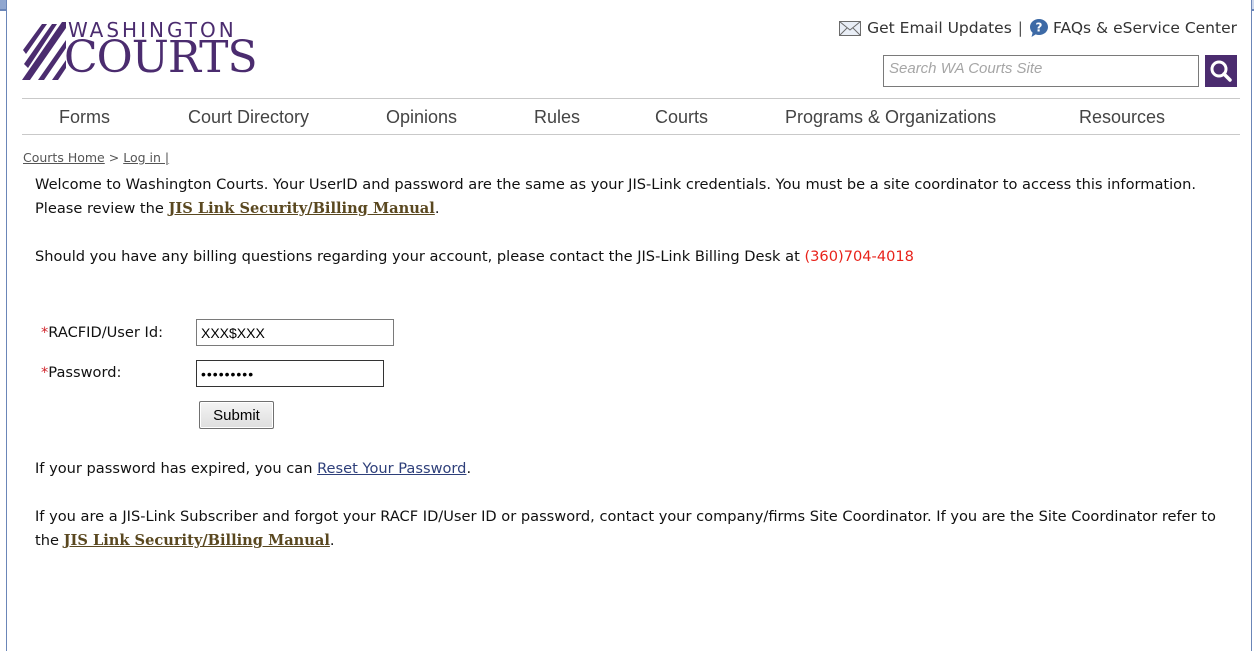 The height and width of the screenshot is (651, 1254). What do you see at coordinates (1041, 71) in the screenshot?
I see `search-input` at bounding box center [1041, 71].